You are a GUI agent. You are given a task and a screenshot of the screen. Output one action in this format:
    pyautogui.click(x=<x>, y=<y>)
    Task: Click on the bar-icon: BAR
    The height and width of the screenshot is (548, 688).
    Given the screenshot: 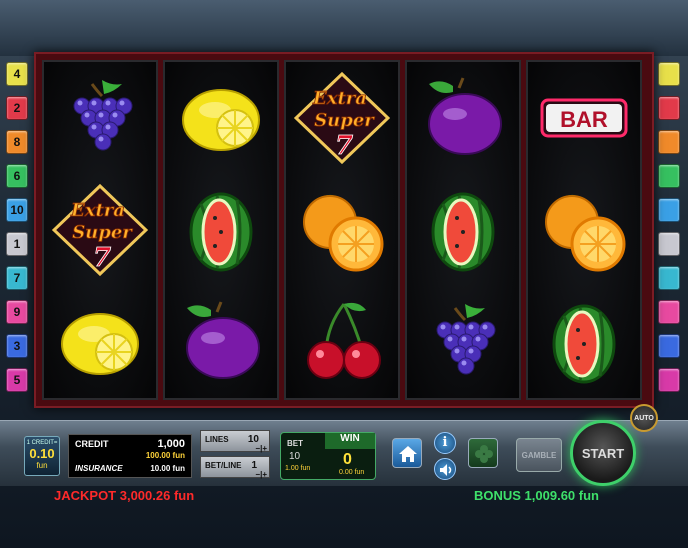 What is the action you would take?
    pyautogui.click(x=584, y=118)
    